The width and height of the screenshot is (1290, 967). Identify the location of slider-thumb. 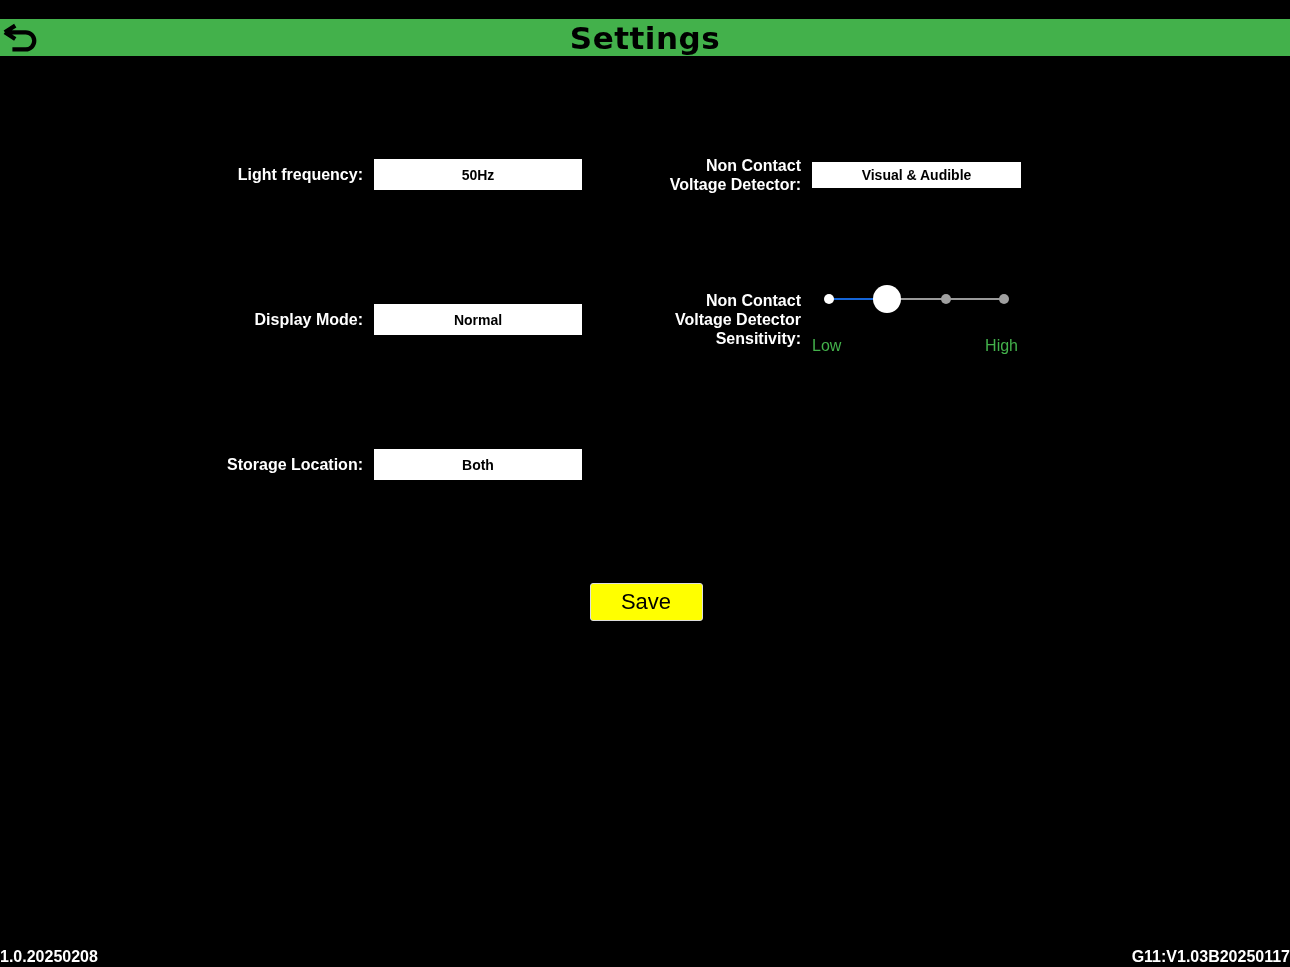
(887, 298).